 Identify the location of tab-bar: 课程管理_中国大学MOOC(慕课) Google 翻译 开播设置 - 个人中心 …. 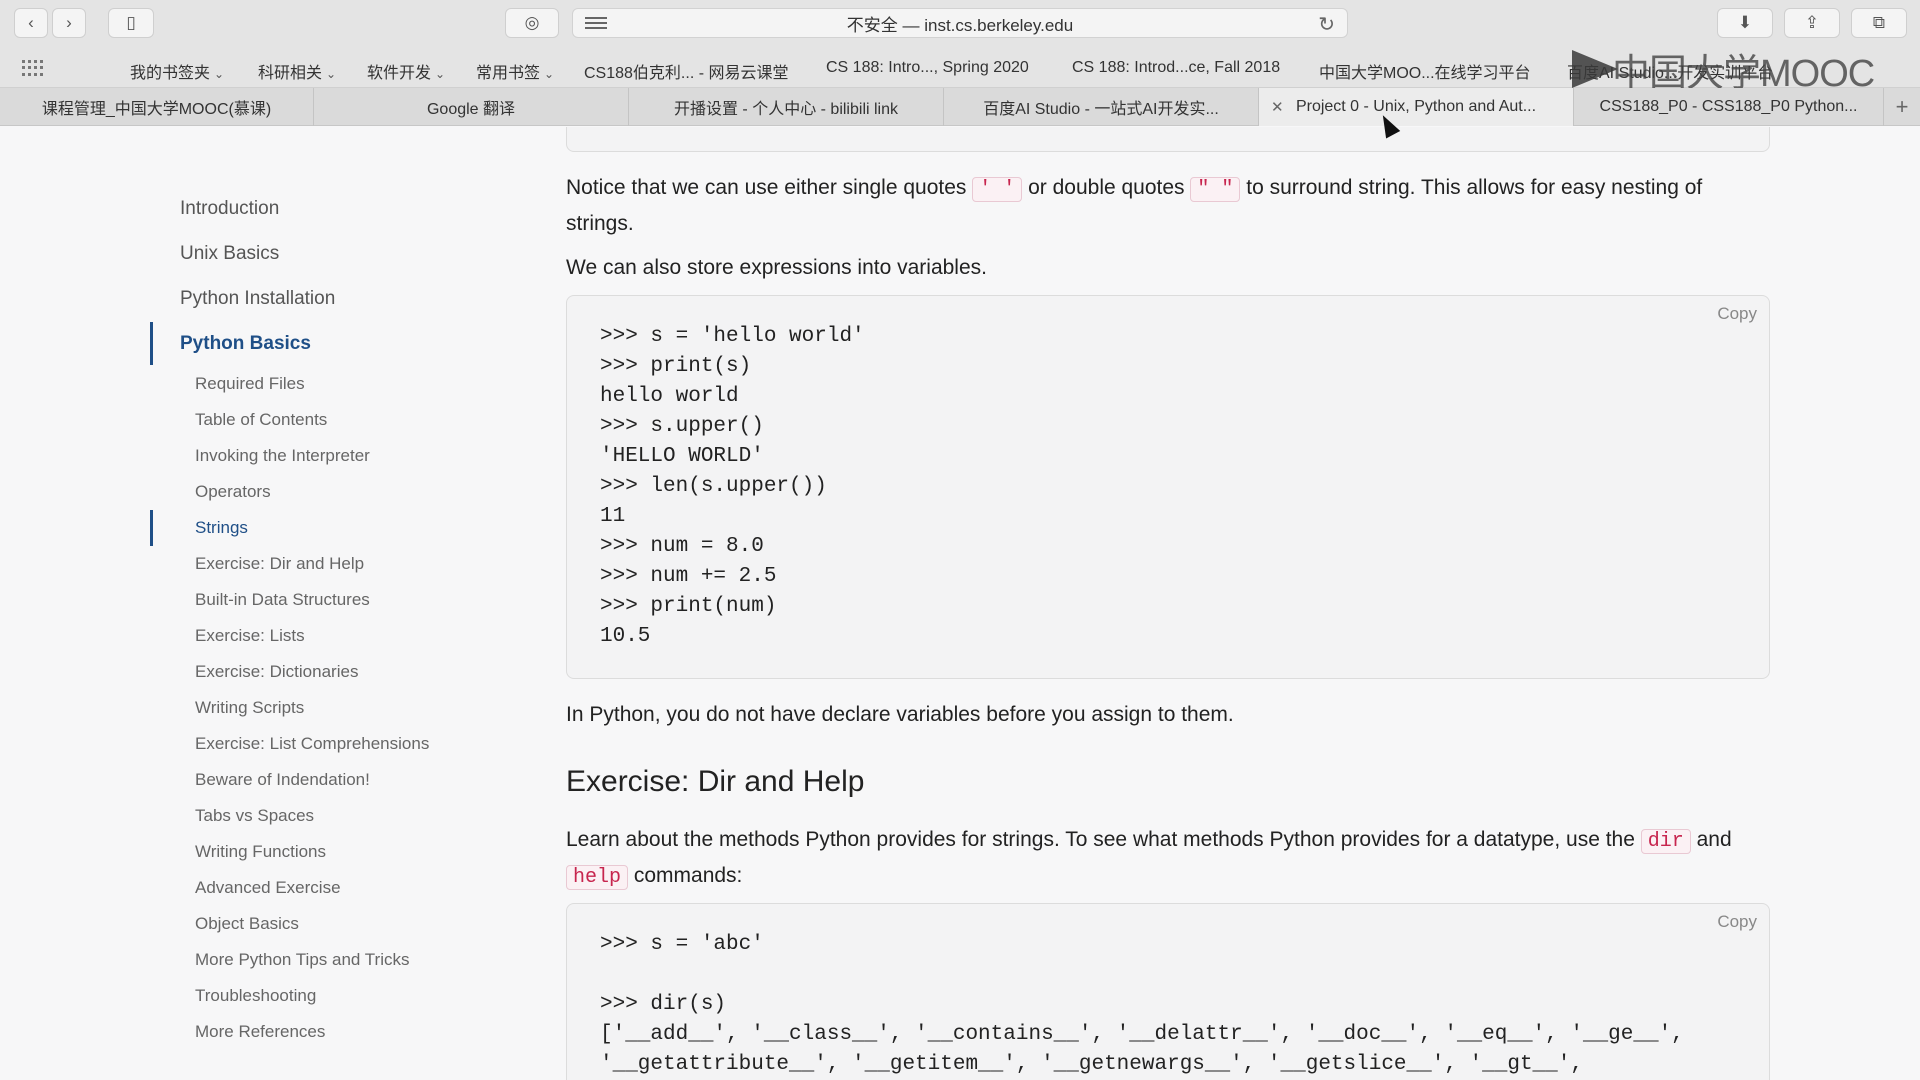
(960, 107).